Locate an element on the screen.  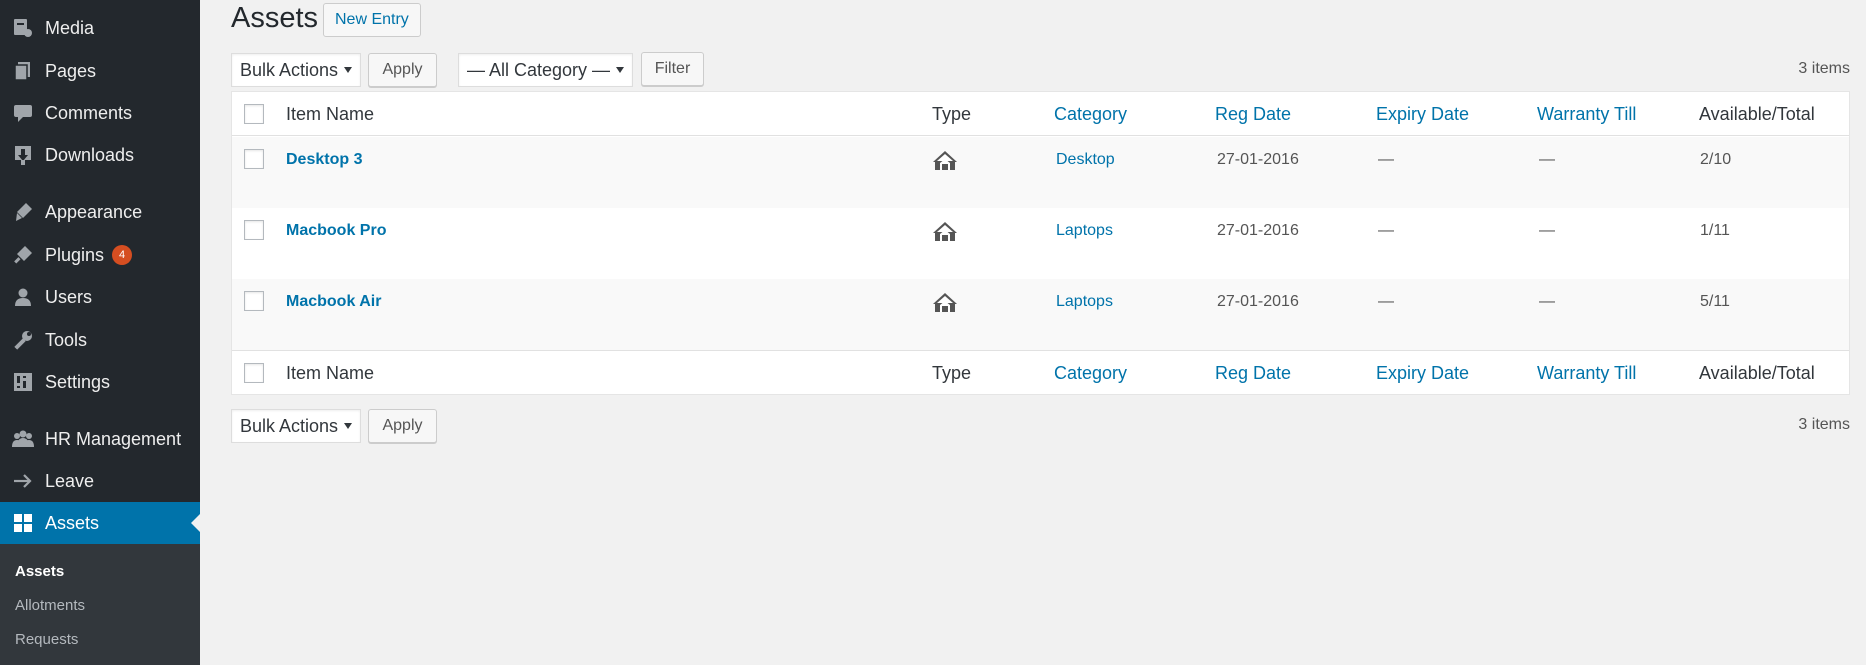
media-icon is located at coordinates (23, 28).